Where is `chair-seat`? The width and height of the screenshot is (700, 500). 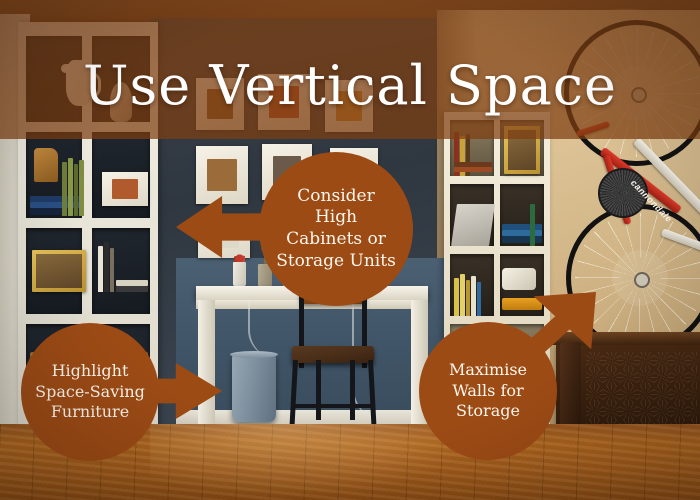
chair-seat is located at coordinates (333, 354).